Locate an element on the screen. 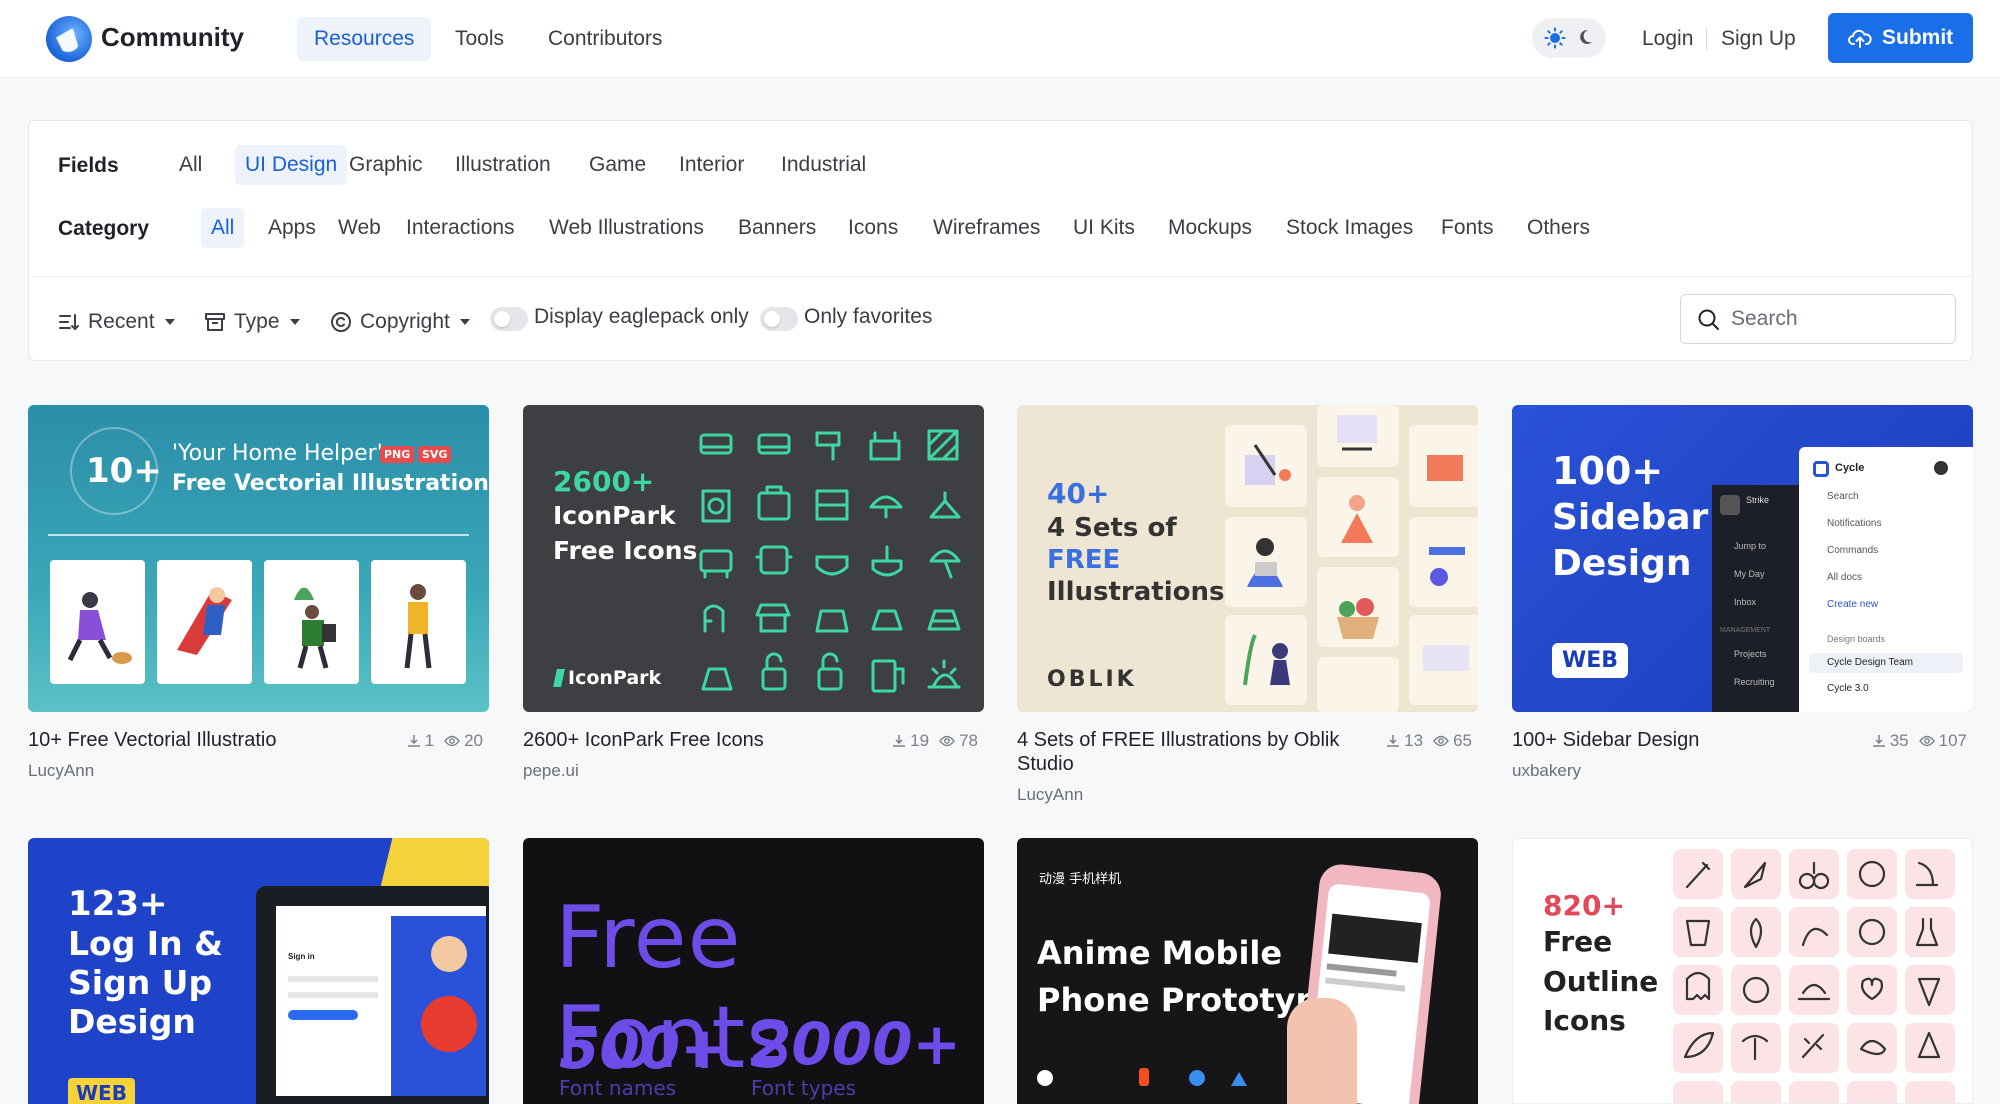 This screenshot has height=1104, width=2000. field-all: All is located at coordinates (190, 165).